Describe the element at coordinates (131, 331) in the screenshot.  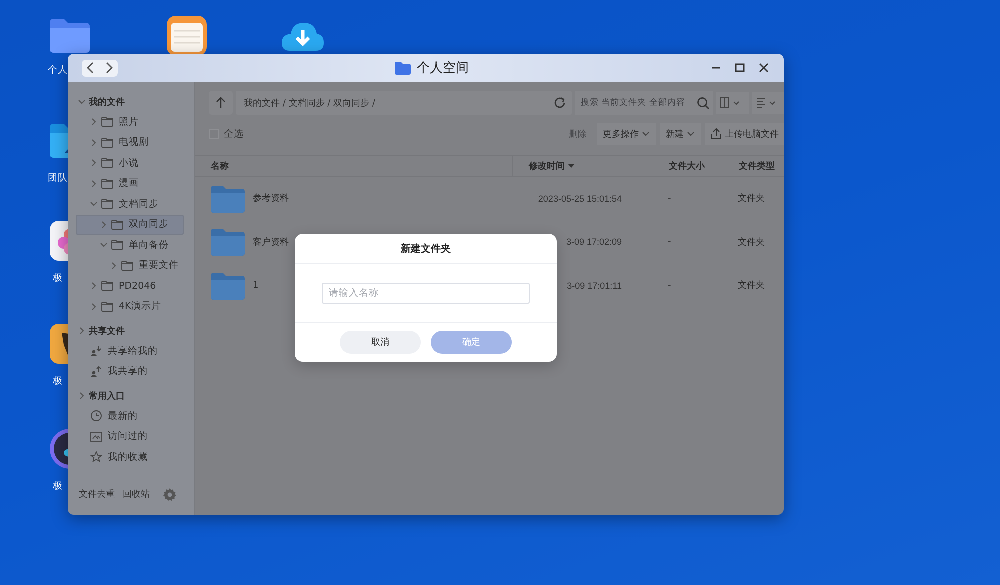
I see `sidebar-section-header: 共享文件` at that location.